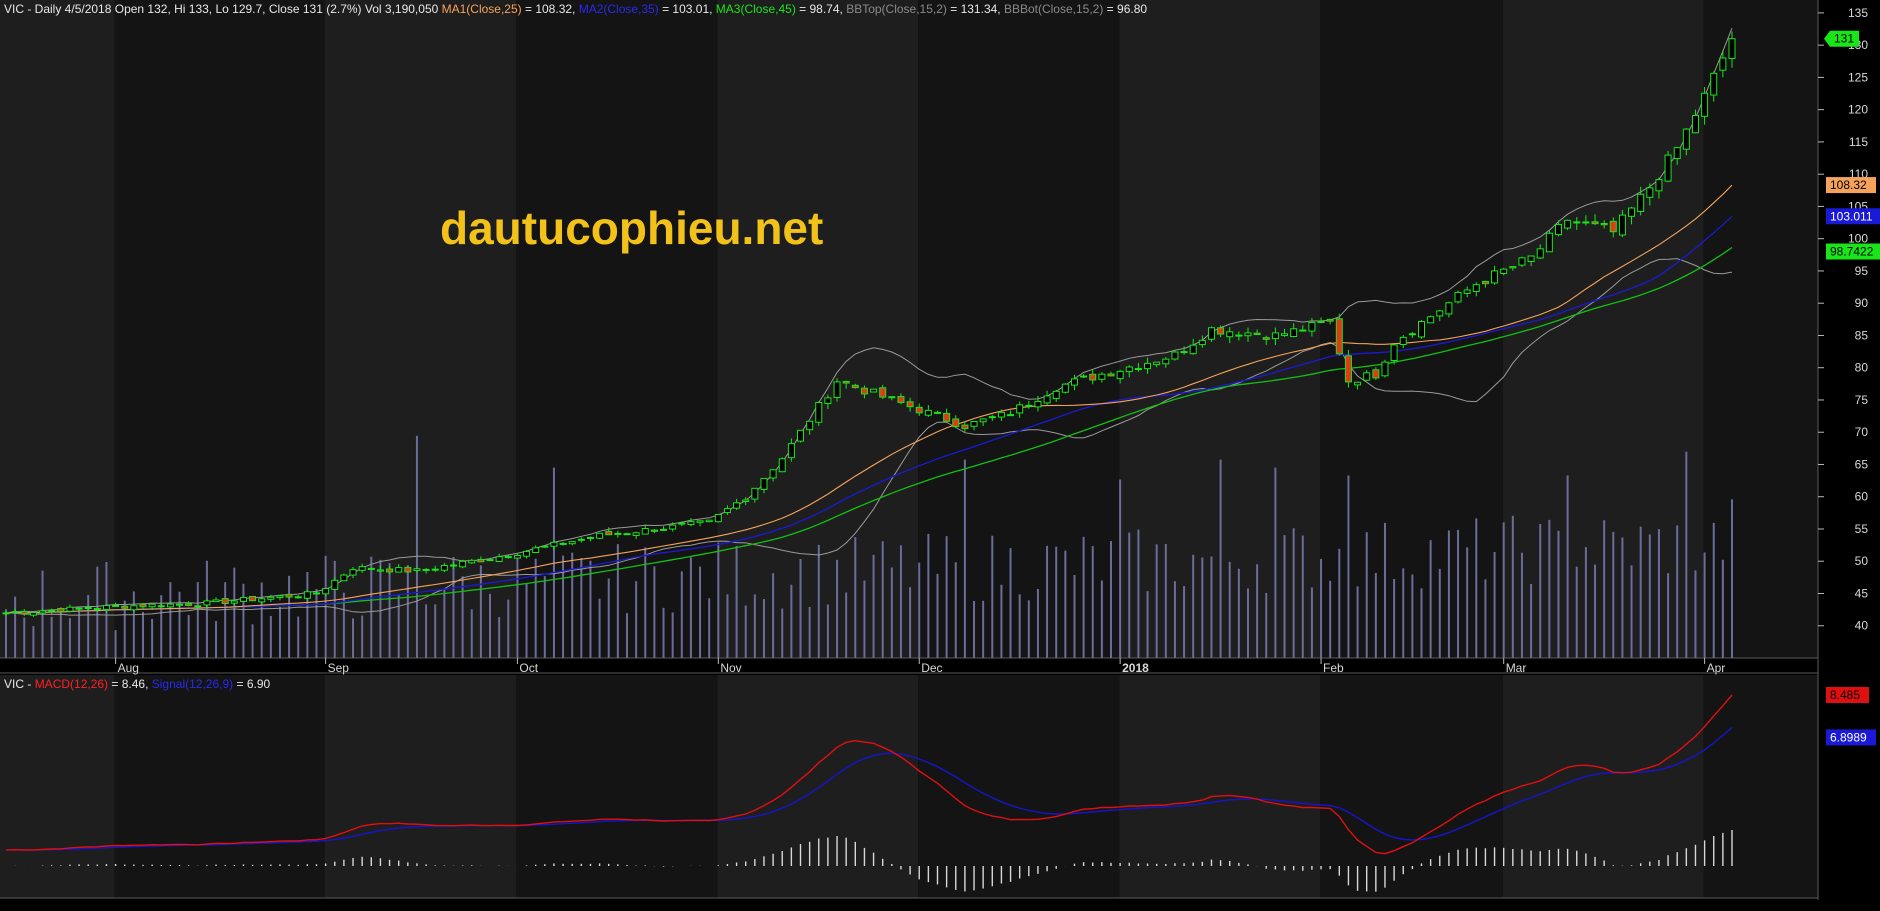  Describe the element at coordinates (1862, 497) in the screenshot. I see `y-tick-label: 60` at that location.